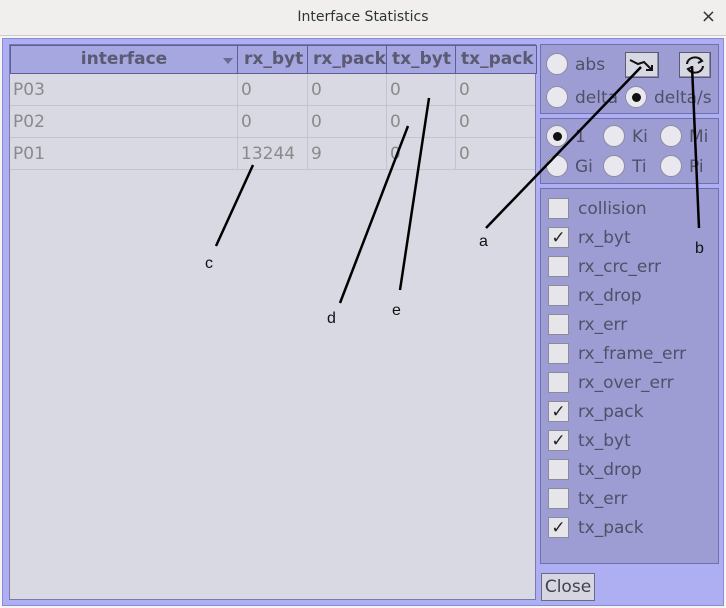 This screenshot has height=608, width=726. I want to click on column-header-tx-byt: tx_byt, so click(421, 59).